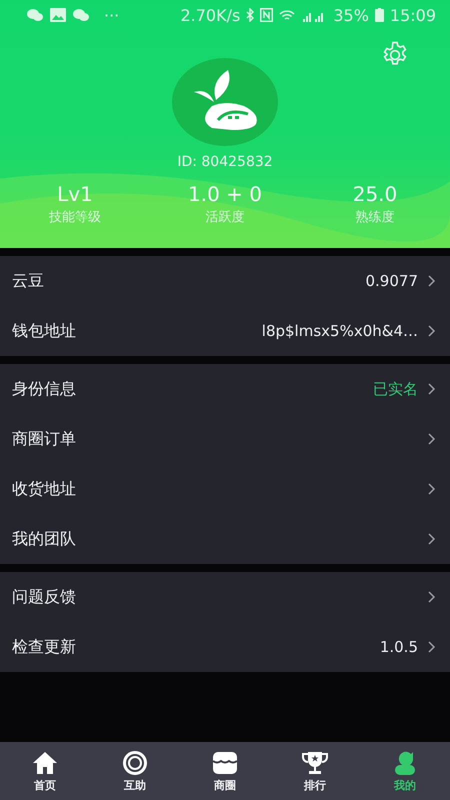 This screenshot has width=450, height=800. What do you see at coordinates (28, 281) in the screenshot?
I see `menu-label: 云豆` at bounding box center [28, 281].